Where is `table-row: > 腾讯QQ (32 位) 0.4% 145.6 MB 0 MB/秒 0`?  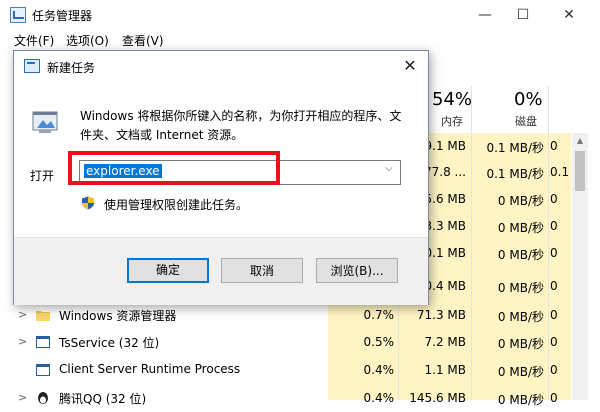
table-row: > 腾讯QQ (32 位) 0.4% 145.6 MB 0 MB/秒 0 is located at coordinates (286, 399).